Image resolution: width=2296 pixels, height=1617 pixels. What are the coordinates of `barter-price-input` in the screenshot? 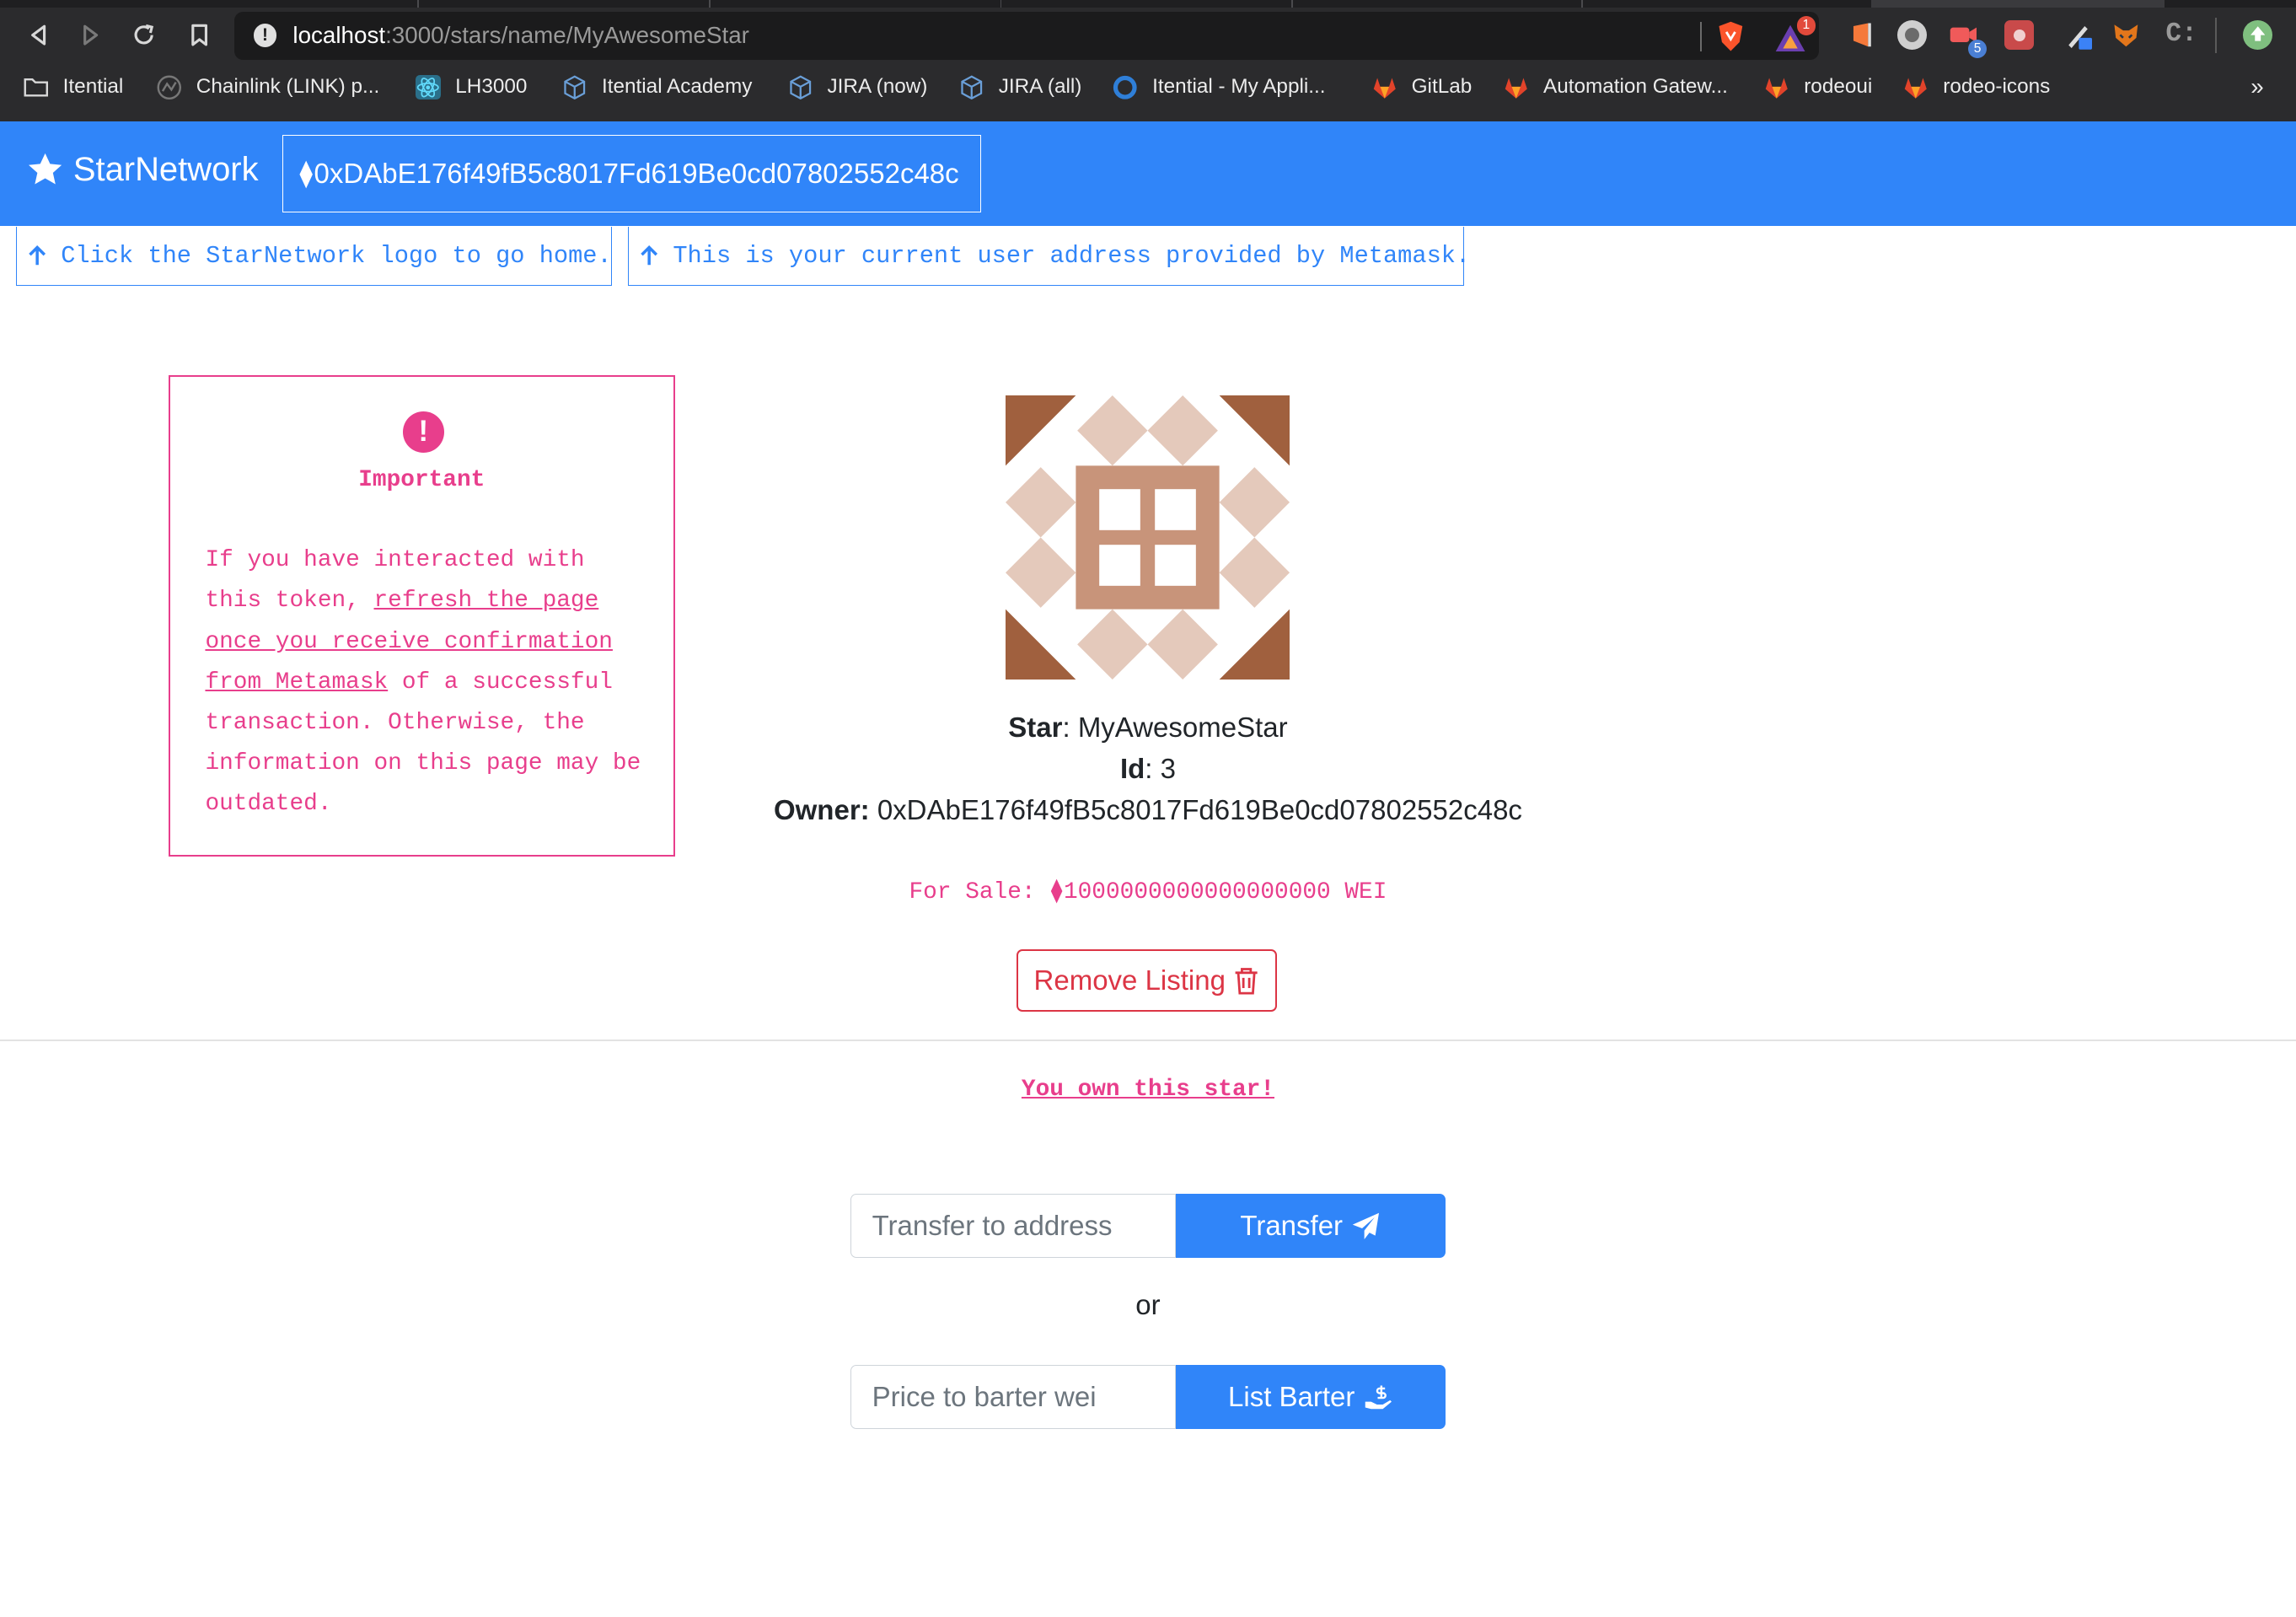 It's located at (1013, 1397).